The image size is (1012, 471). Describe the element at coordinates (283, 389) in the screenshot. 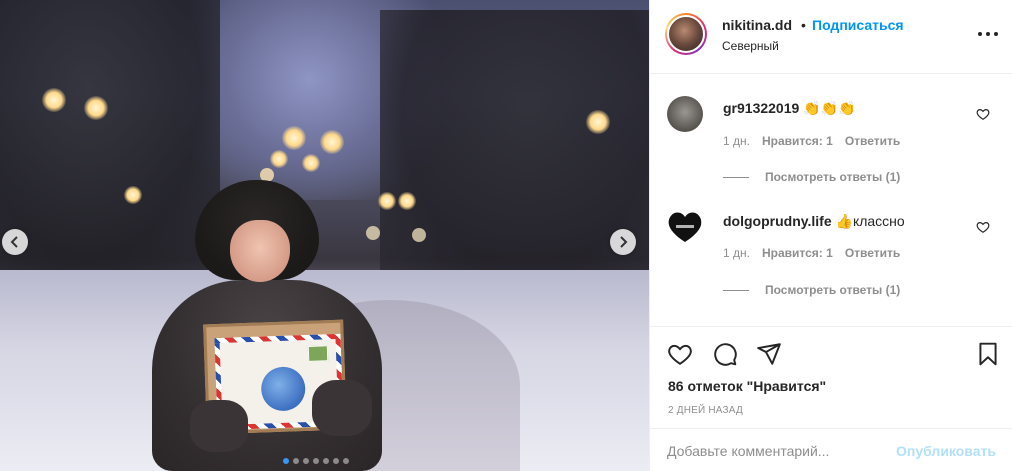

I see `envelope-illustration` at that location.